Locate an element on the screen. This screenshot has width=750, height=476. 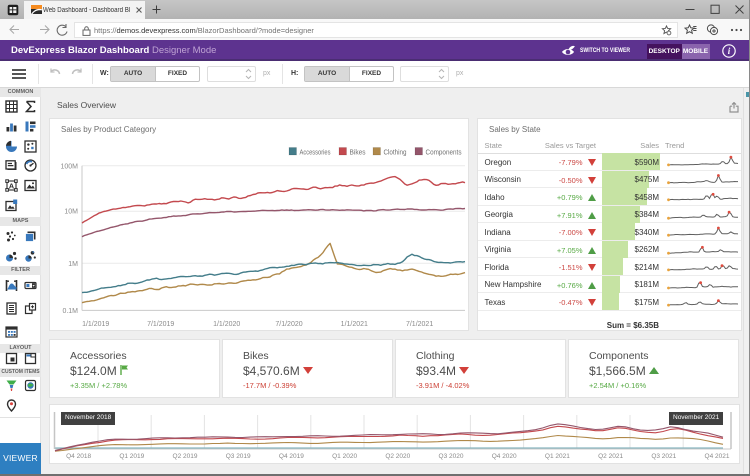
svg-text: Q4 2020 is located at coordinates (504, 456).